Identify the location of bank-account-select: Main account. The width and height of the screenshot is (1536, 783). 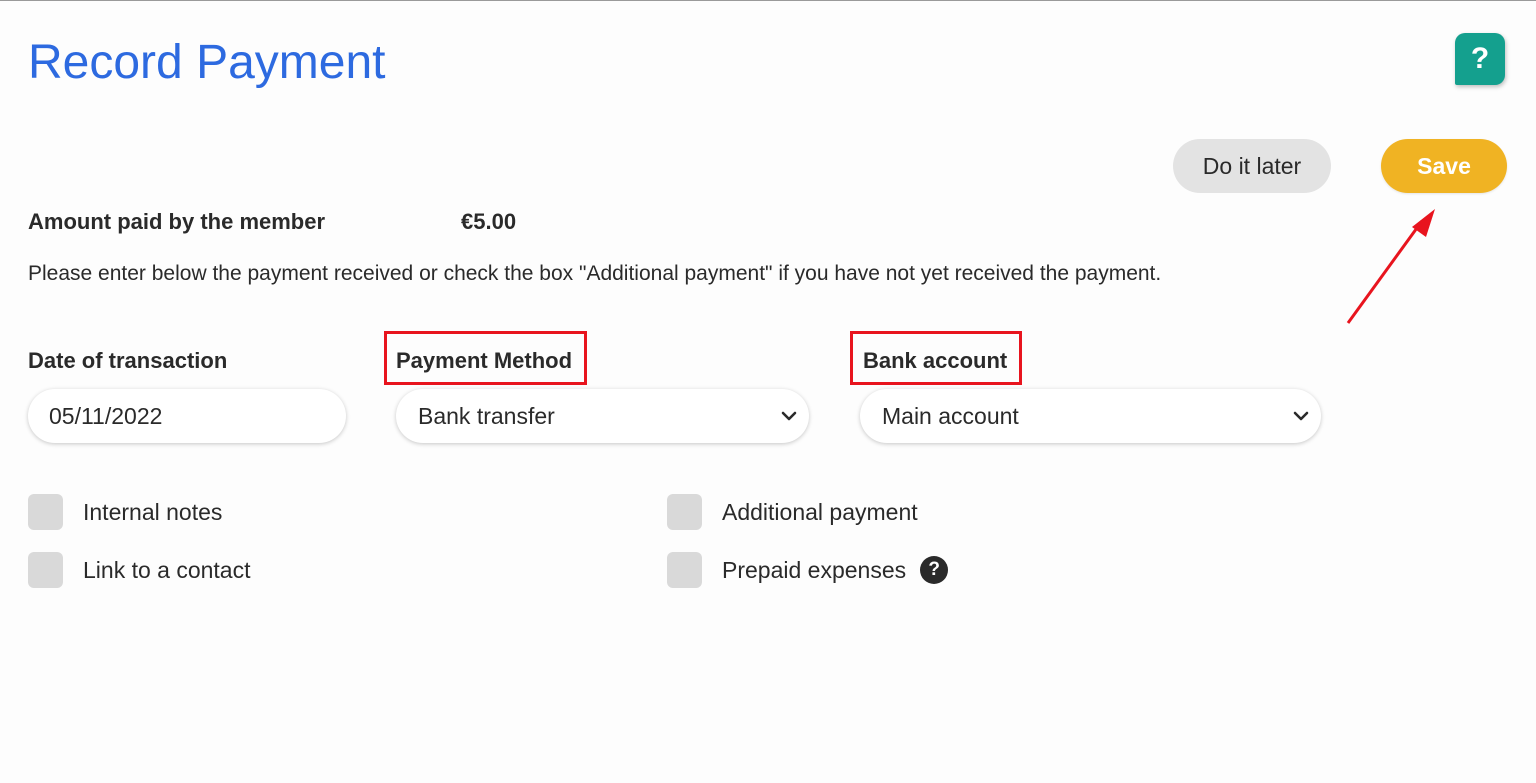
(1090, 416).